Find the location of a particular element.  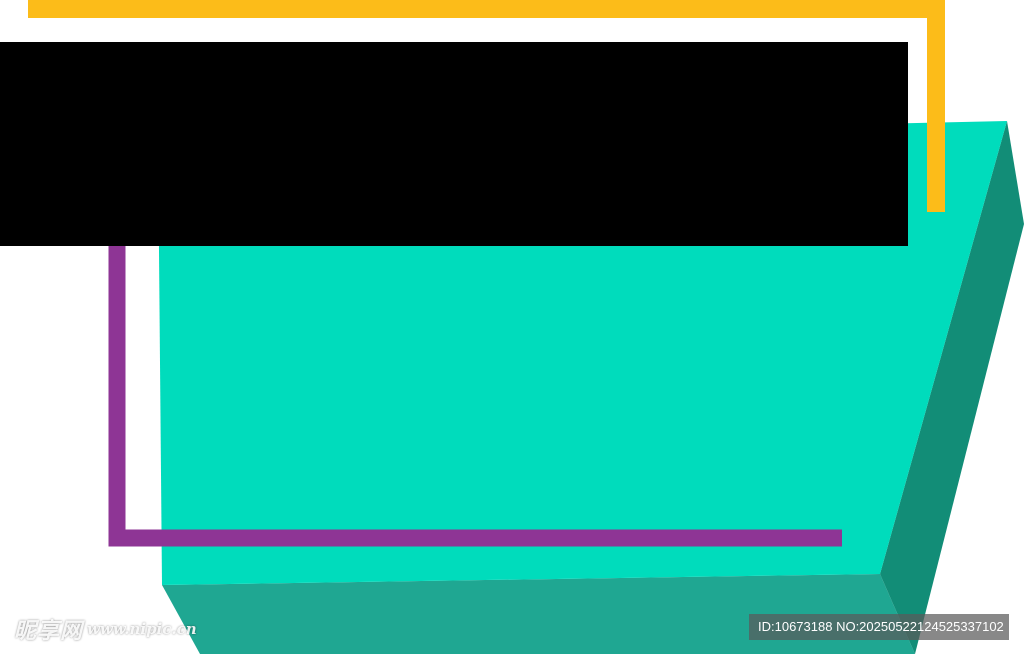

watermark-id-text: ID:10673188 NO:20250522124525337102 is located at coordinates (881, 626).